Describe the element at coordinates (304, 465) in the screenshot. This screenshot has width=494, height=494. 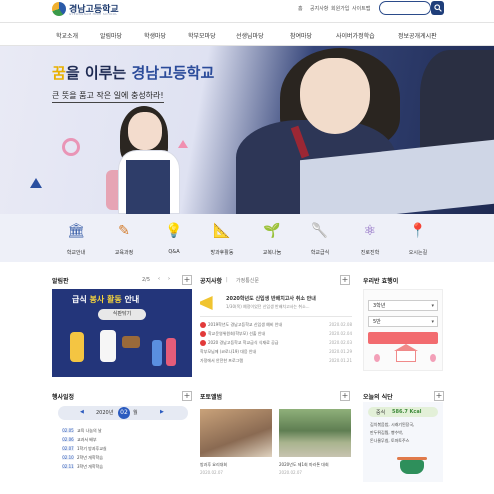
I see `photo-caption: 2020년도 제1회 마라톤 대회` at that location.